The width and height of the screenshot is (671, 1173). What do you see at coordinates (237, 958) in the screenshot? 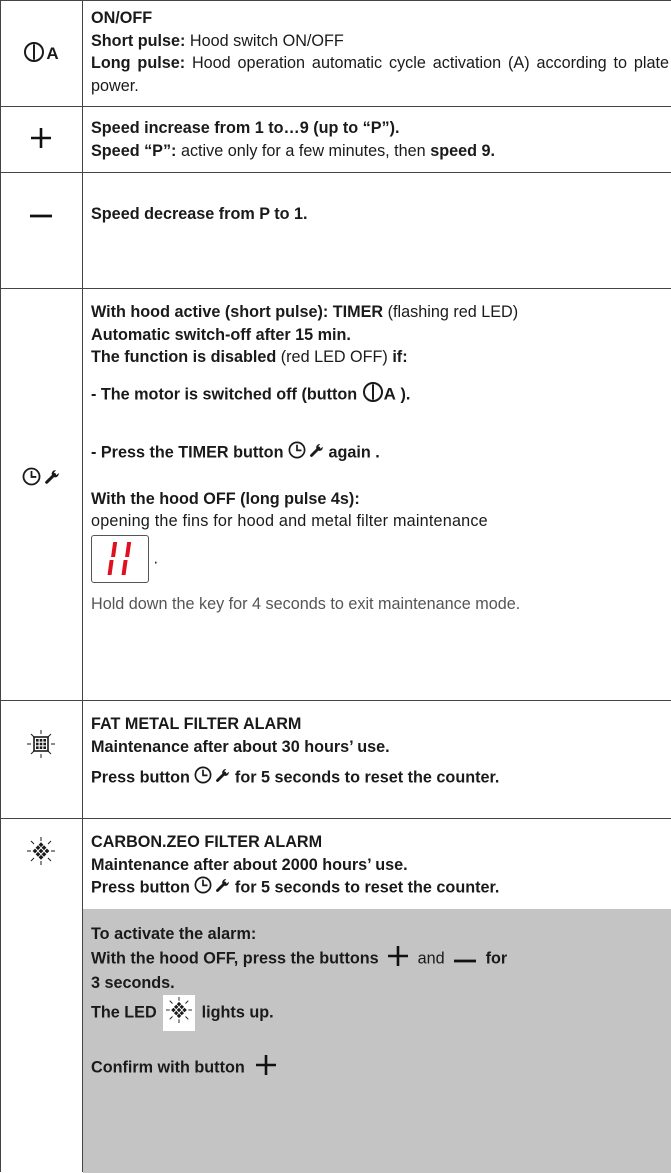
I see `activate-press-buttons: With the hood OFF, press the buttons` at bounding box center [237, 958].